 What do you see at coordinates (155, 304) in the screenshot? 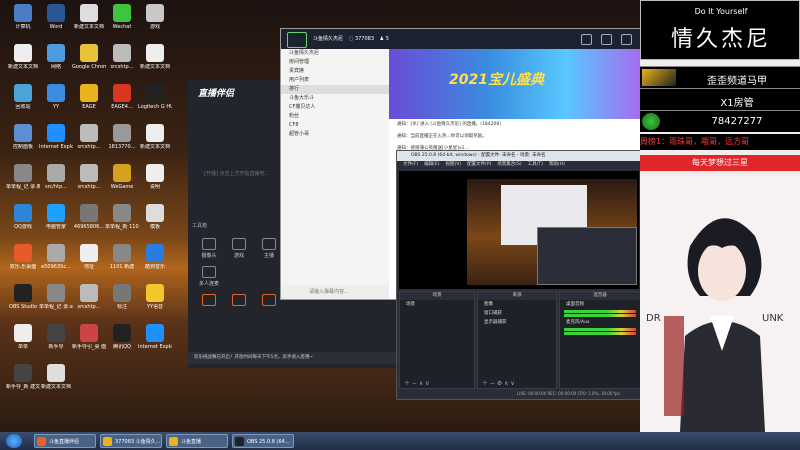
I see `desktop-icon: YY语音` at bounding box center [155, 304].